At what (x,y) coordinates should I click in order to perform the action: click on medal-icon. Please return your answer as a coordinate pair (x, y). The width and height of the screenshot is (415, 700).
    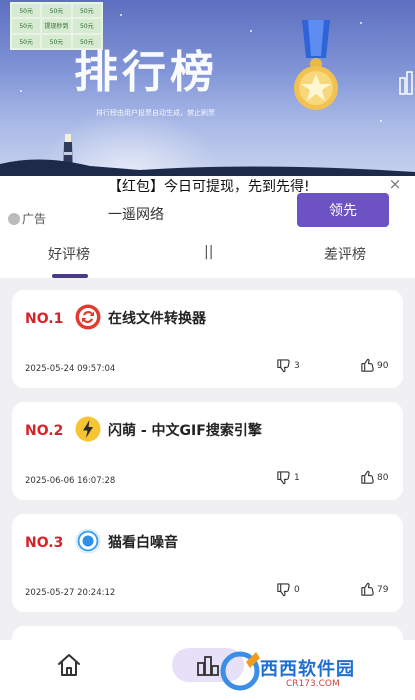
    Looking at the image, I should click on (316, 65).